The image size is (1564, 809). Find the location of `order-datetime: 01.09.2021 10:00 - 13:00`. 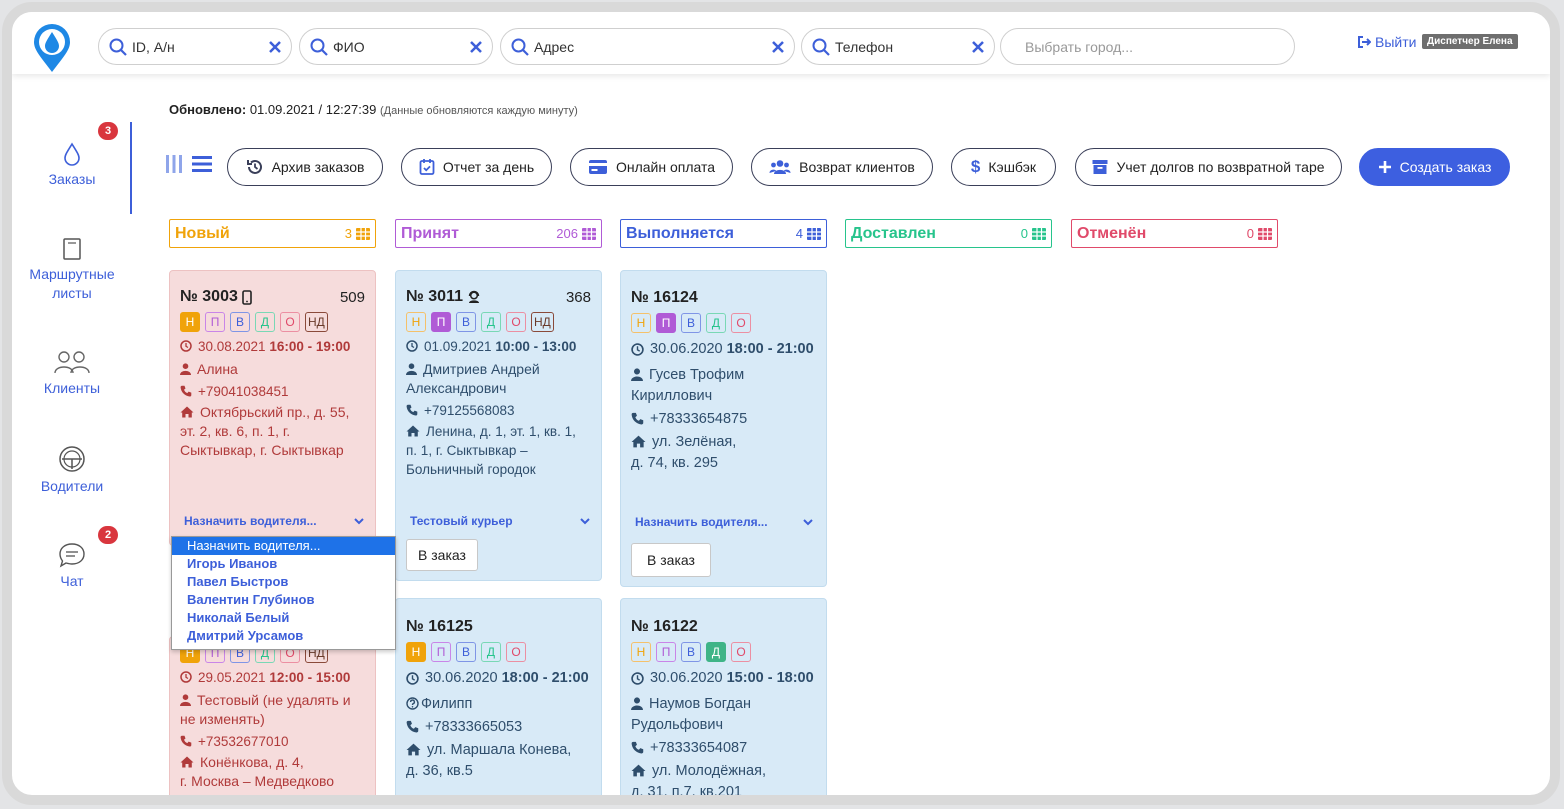

order-datetime: 01.09.2021 10:00 - 13:00 is located at coordinates (498, 346).